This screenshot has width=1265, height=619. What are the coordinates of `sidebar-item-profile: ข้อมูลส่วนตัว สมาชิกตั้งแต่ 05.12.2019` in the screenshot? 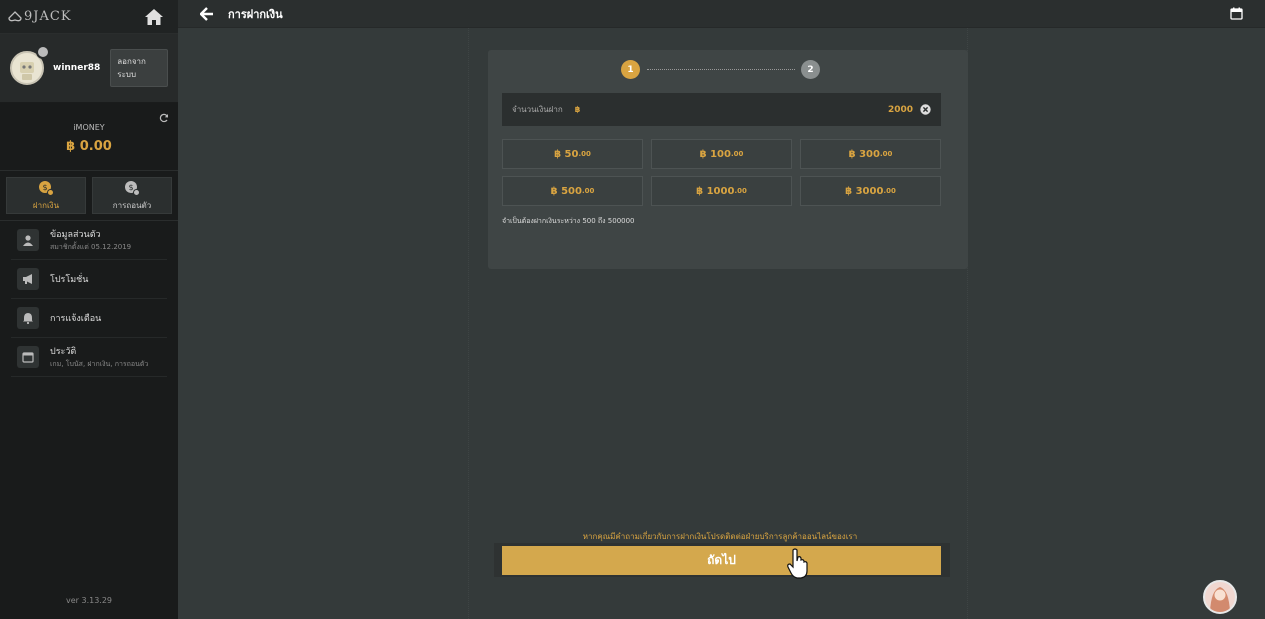 It's located at (89, 240).